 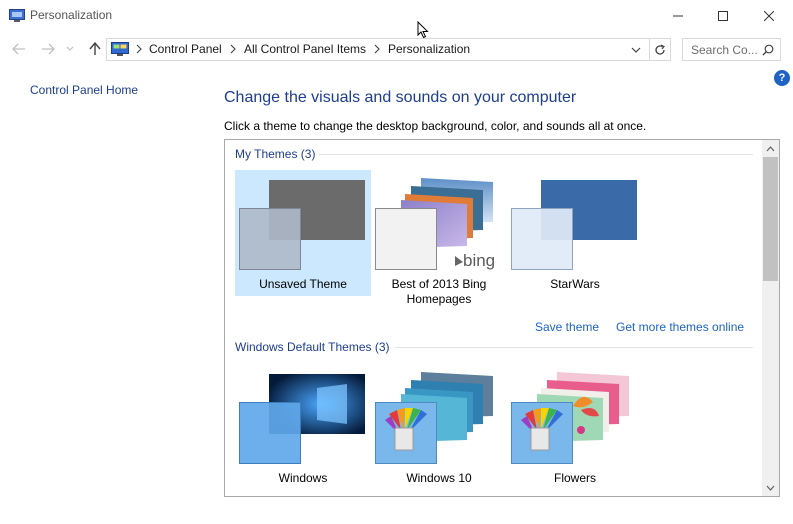 What do you see at coordinates (574, 225) in the screenshot?
I see `starwars-theme-thumbnail` at bounding box center [574, 225].